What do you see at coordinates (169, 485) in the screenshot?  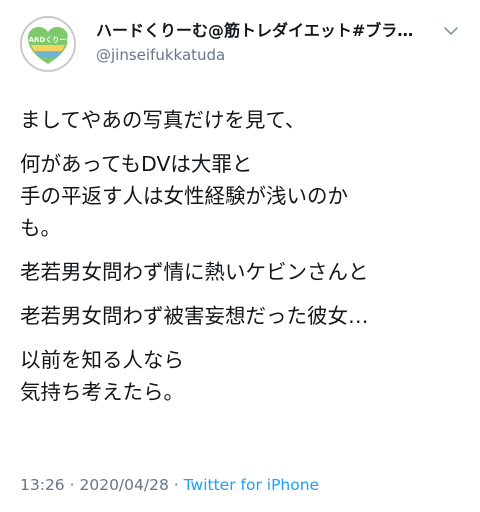 I see `tweet-meta: 13:26 · 2020/04/28 · Twitter for iPhone` at bounding box center [169, 485].